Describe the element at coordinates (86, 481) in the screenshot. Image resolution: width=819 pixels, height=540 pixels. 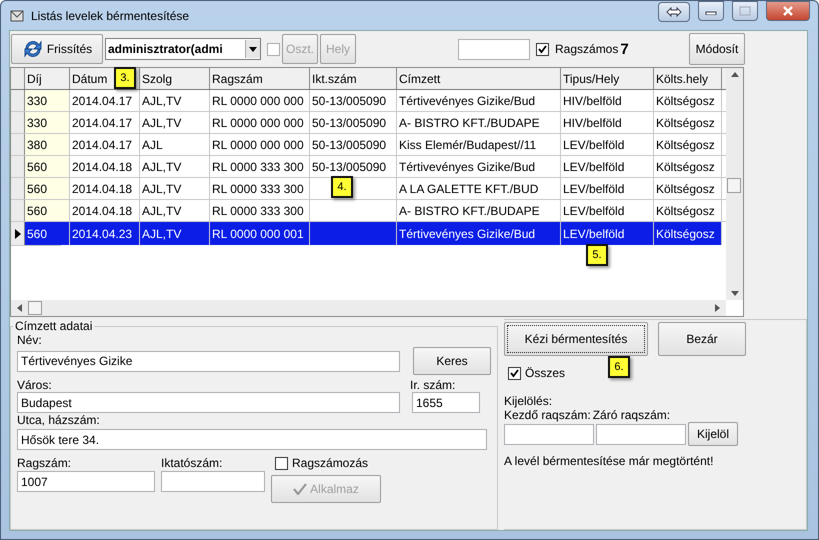
I see `tracking-number-field: 1007` at that location.